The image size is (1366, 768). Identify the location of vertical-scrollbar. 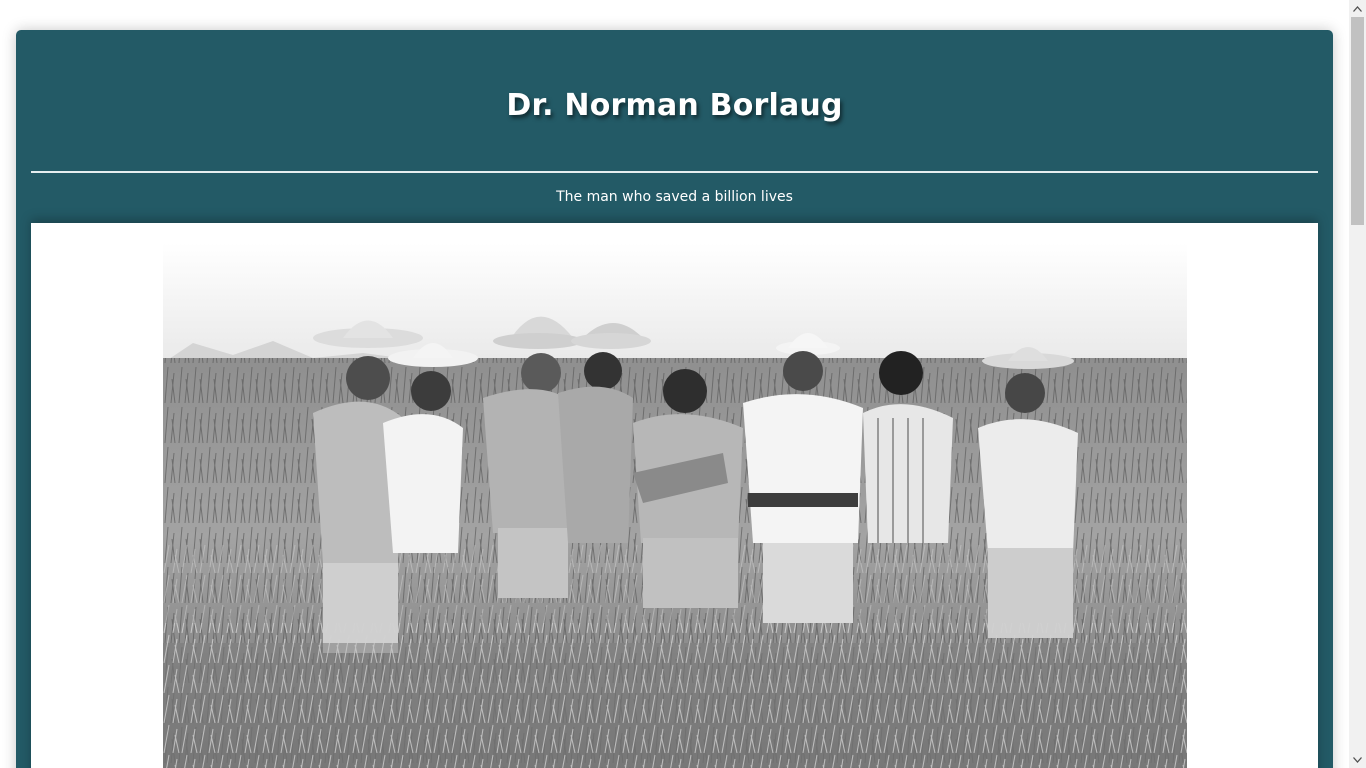
(1357, 384).